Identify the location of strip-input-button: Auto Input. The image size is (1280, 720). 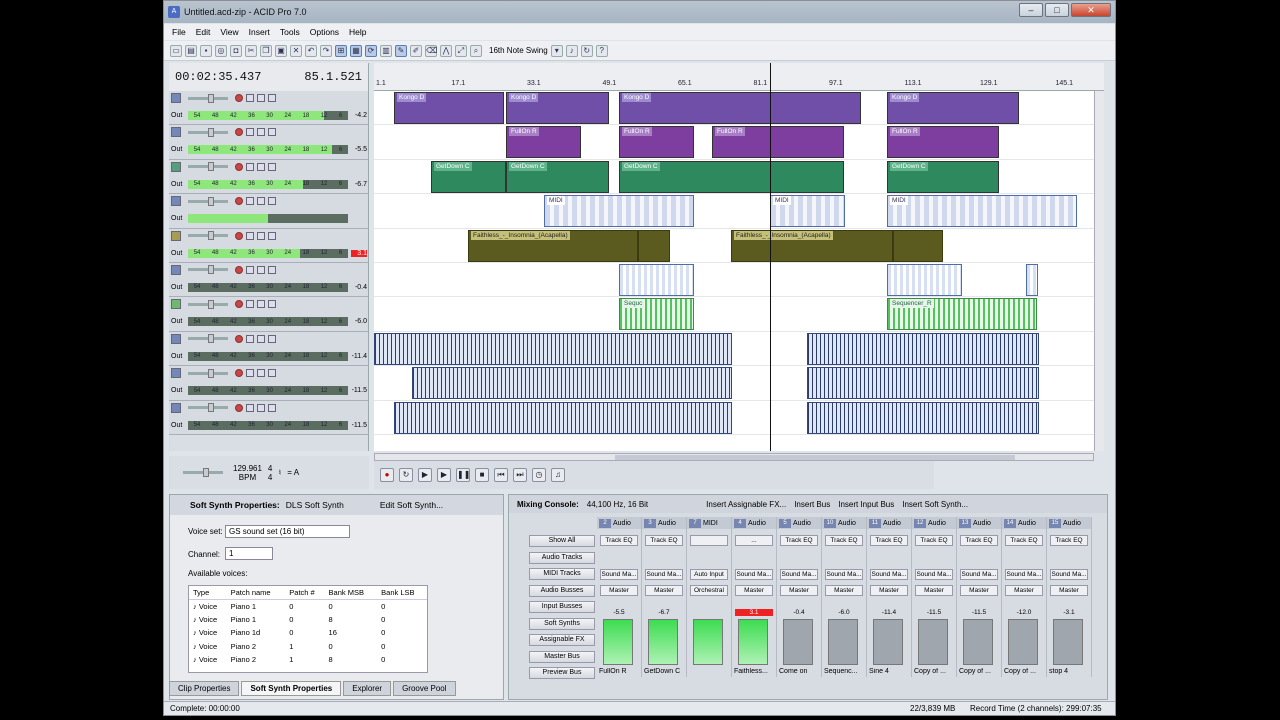
(709, 574).